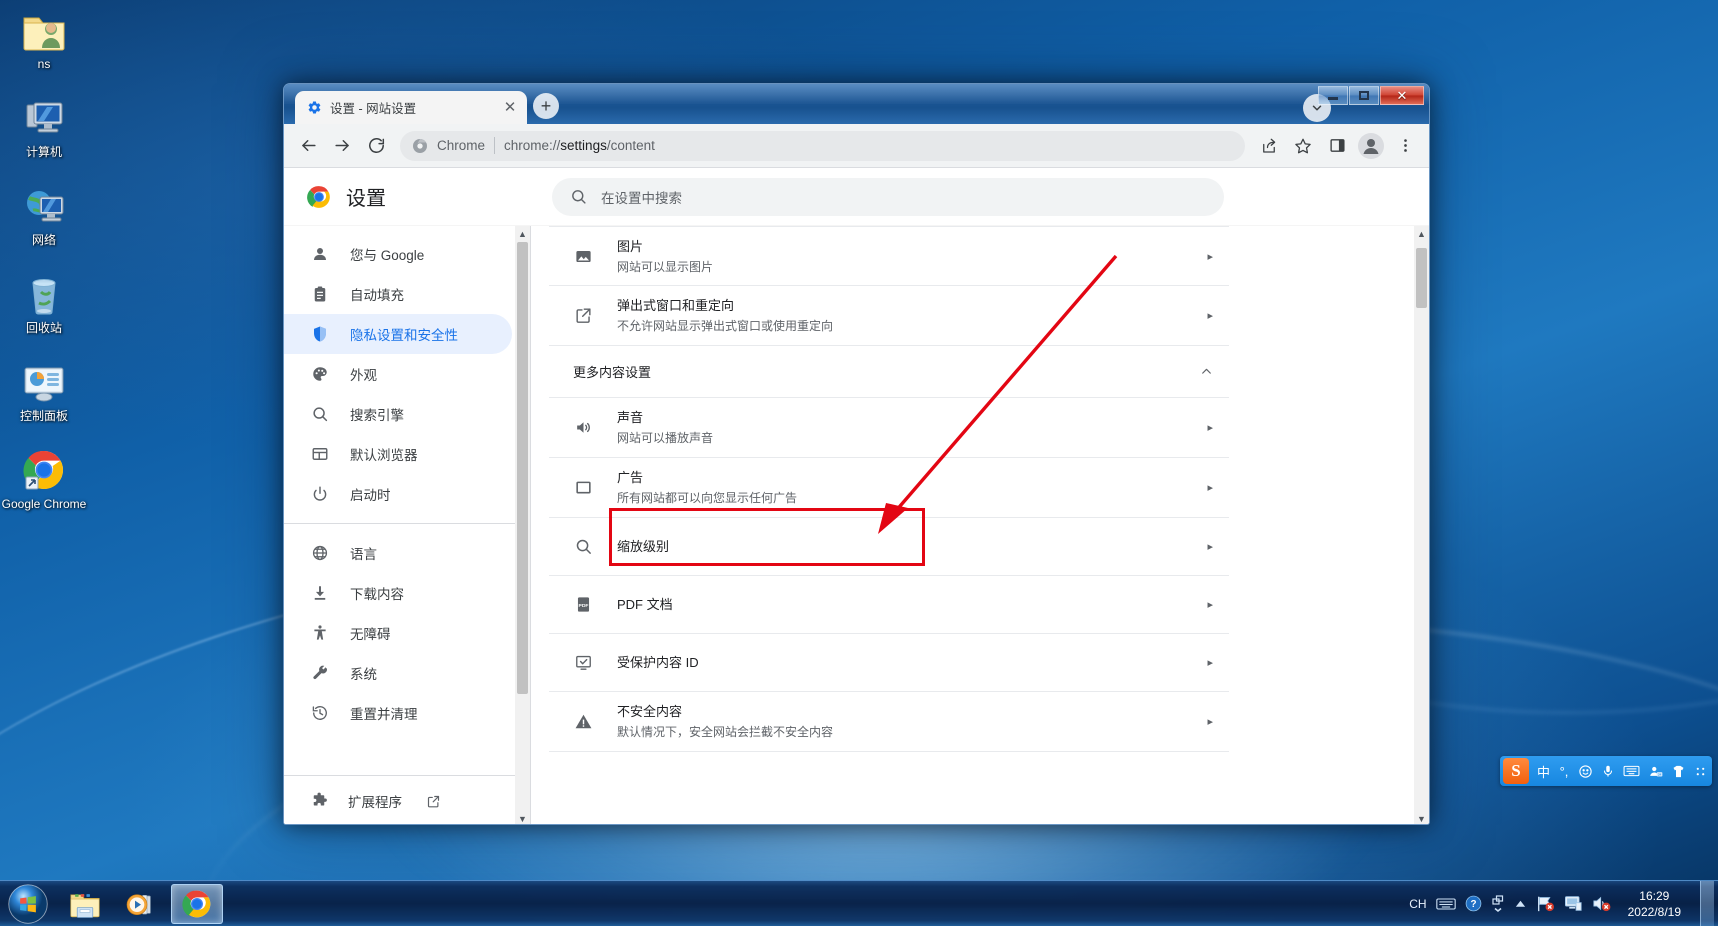  I want to click on setting-row-sound: 声音 网站可以播放声音 ▸, so click(889, 428).